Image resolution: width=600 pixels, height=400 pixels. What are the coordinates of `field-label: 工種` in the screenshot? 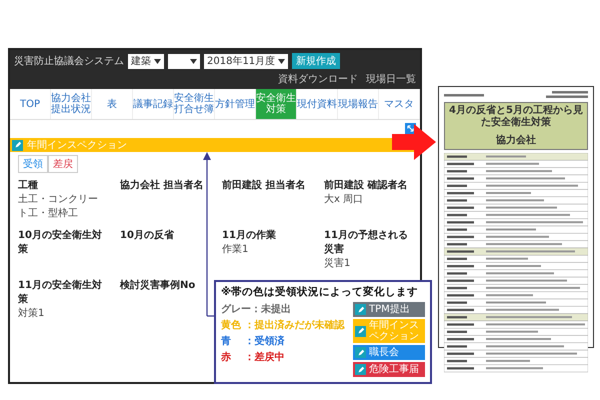 It's located at (28, 185).